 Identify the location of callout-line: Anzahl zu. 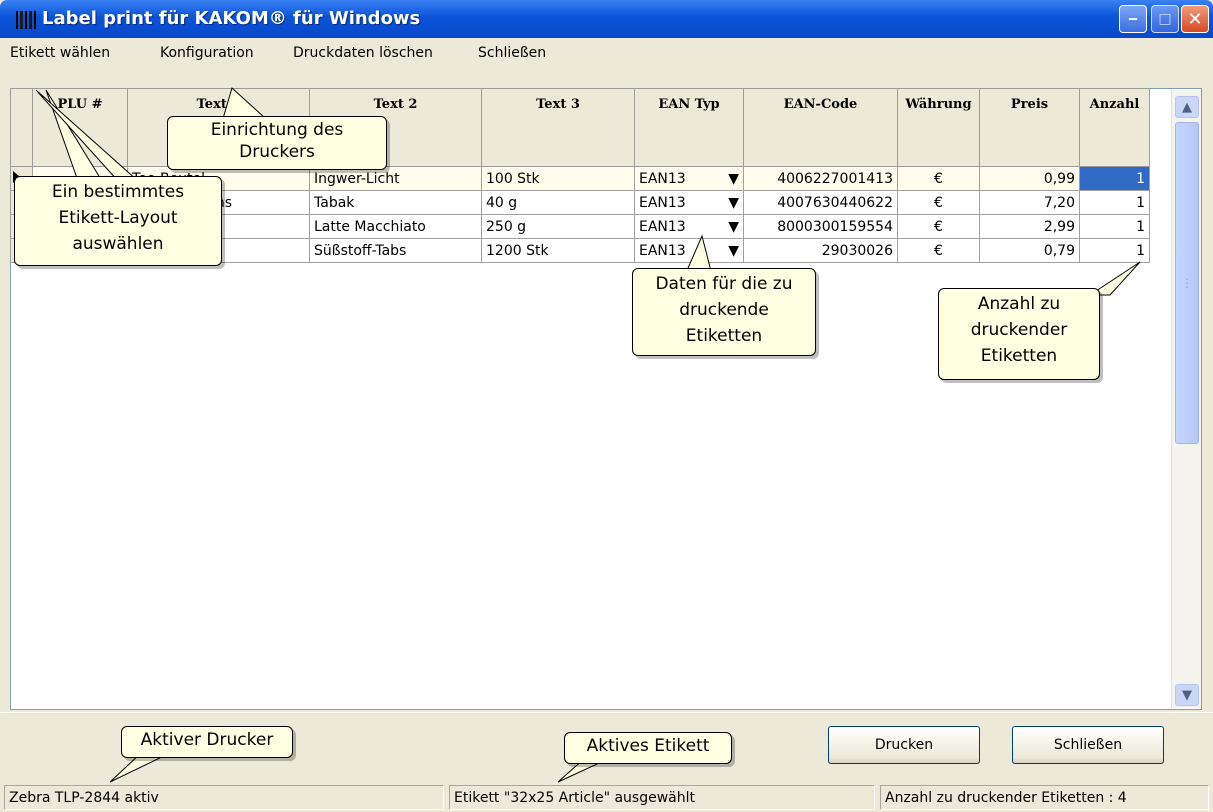
(1019, 304).